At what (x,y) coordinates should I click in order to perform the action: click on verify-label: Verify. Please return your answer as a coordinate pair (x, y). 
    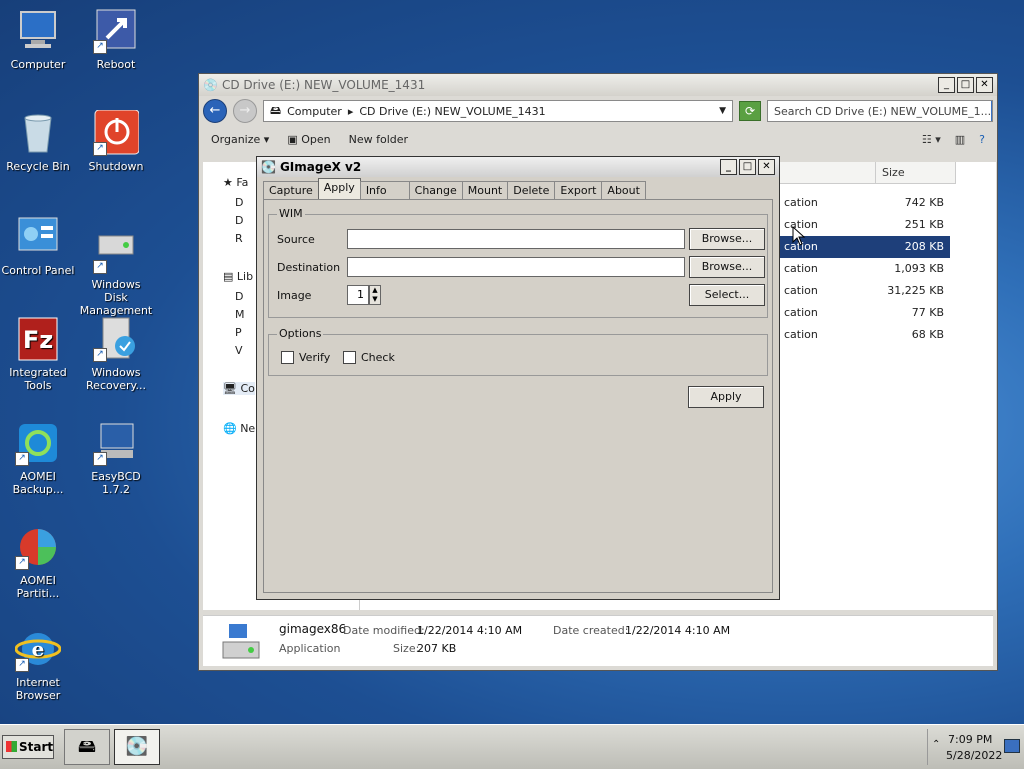
    Looking at the image, I should click on (315, 357).